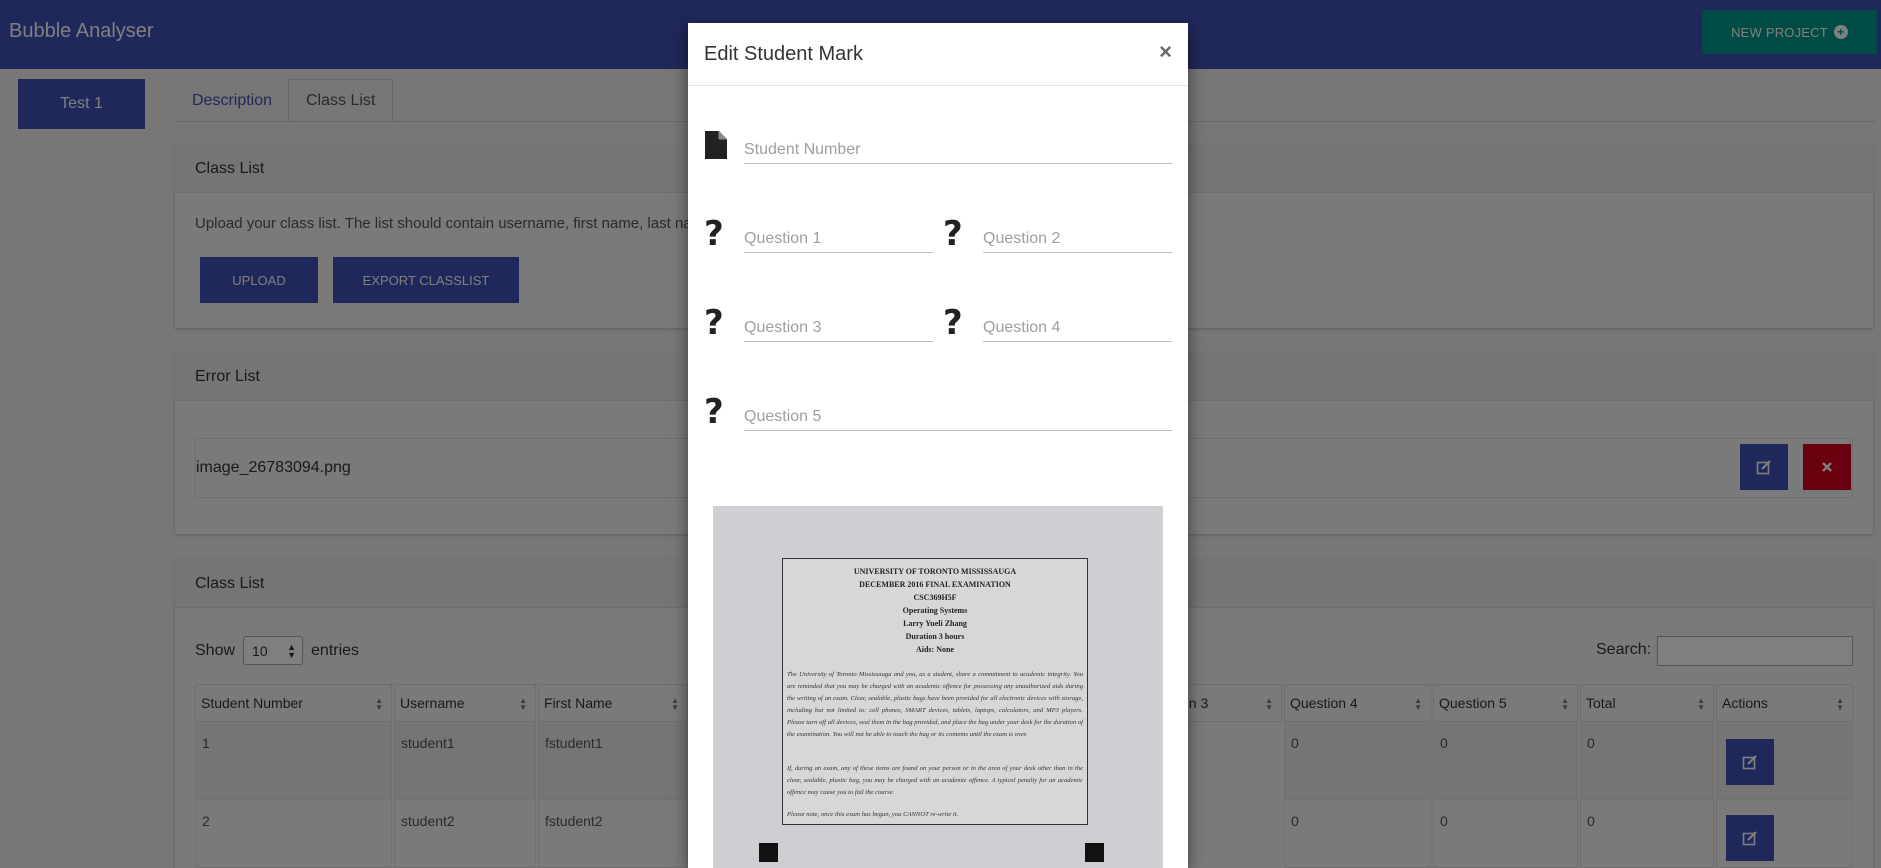  Describe the element at coordinates (935, 636) in the screenshot. I see `scan-heading-line: Duration 3 hours` at that location.